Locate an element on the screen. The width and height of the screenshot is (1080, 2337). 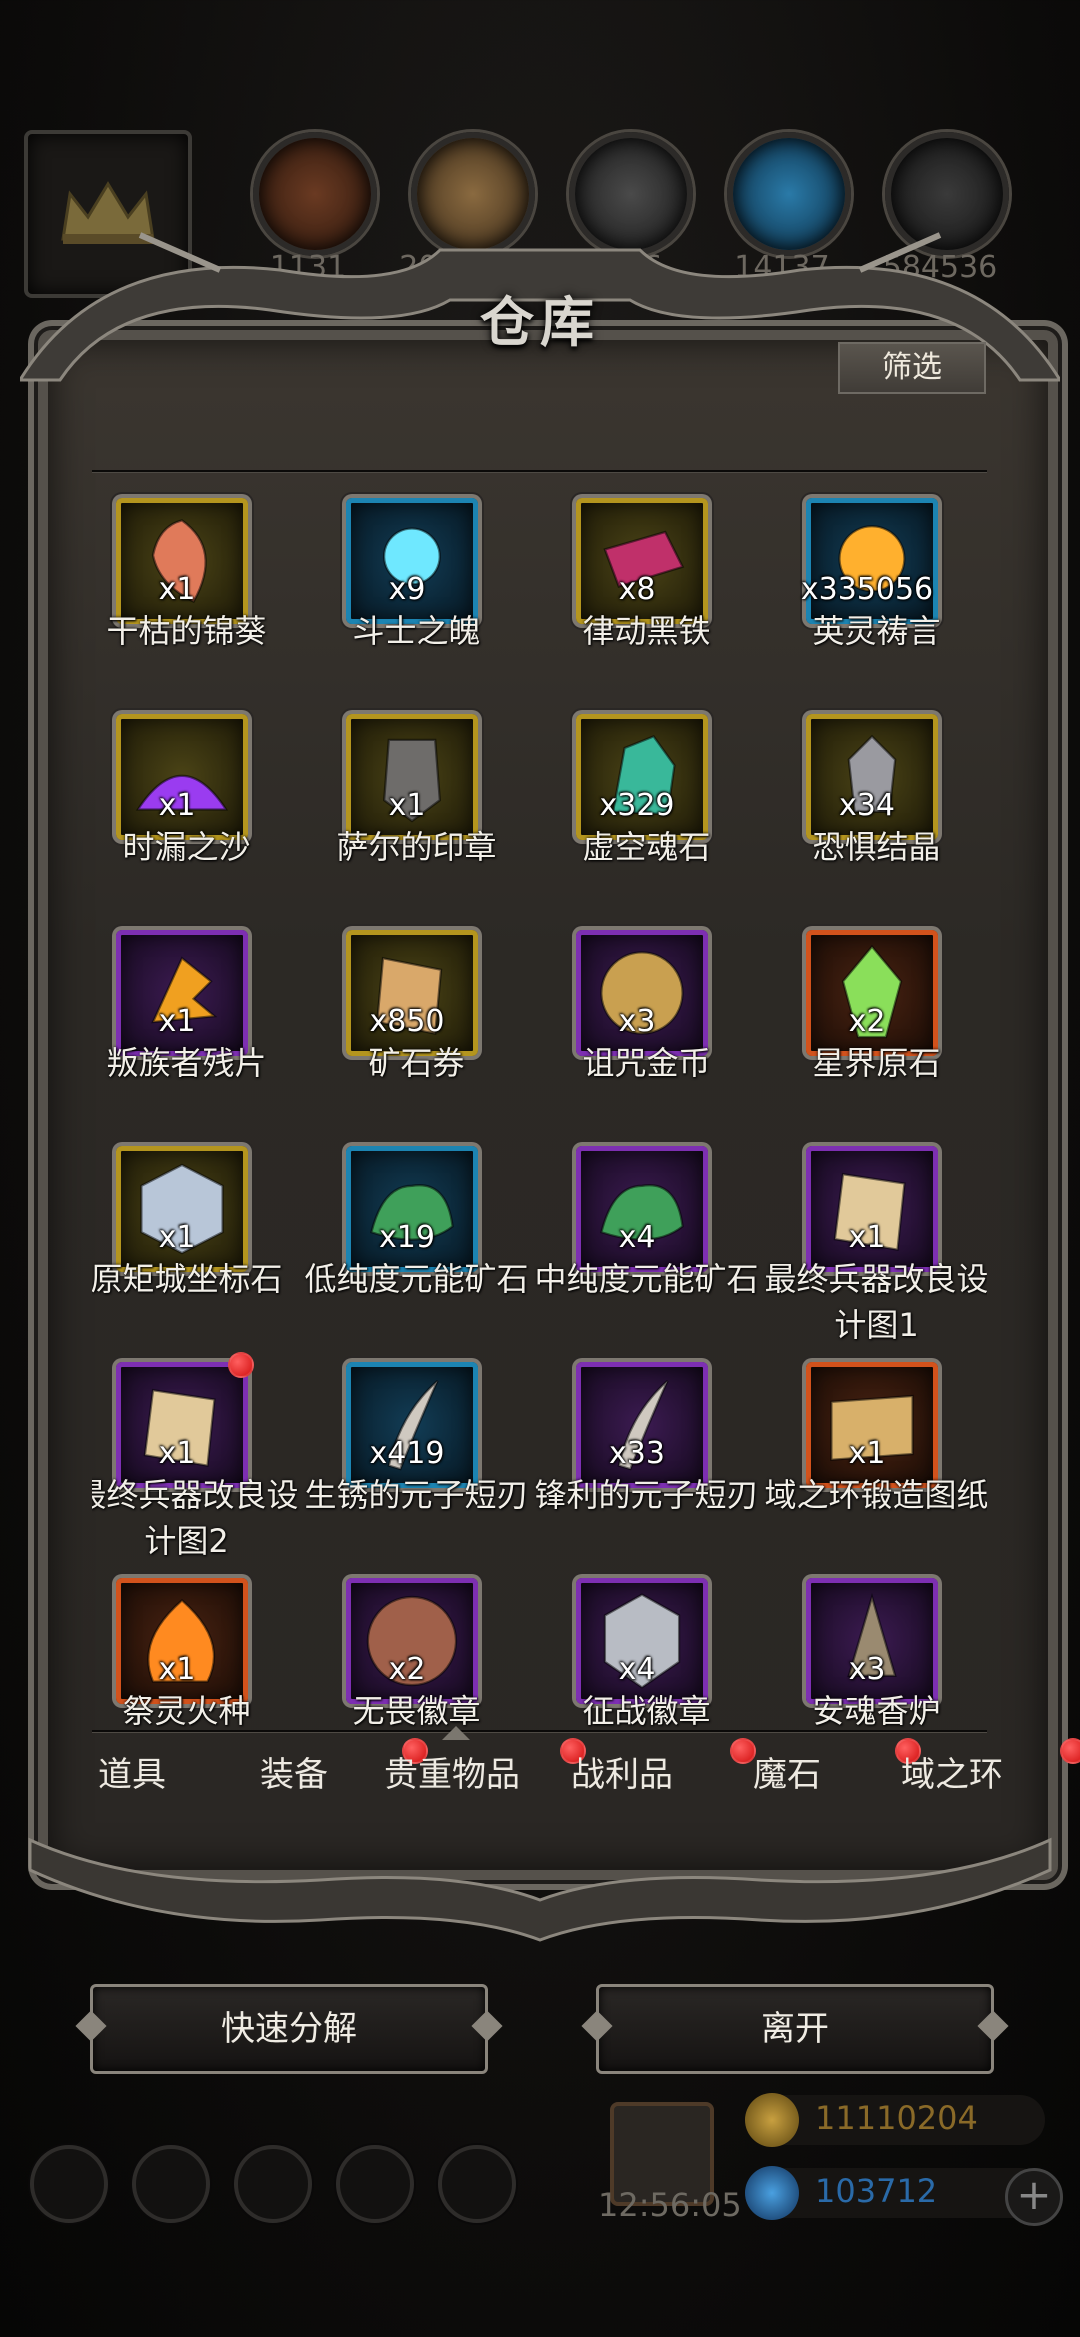
item-slot: x1 干枯的锦葵 is located at coordinates (195, 585).